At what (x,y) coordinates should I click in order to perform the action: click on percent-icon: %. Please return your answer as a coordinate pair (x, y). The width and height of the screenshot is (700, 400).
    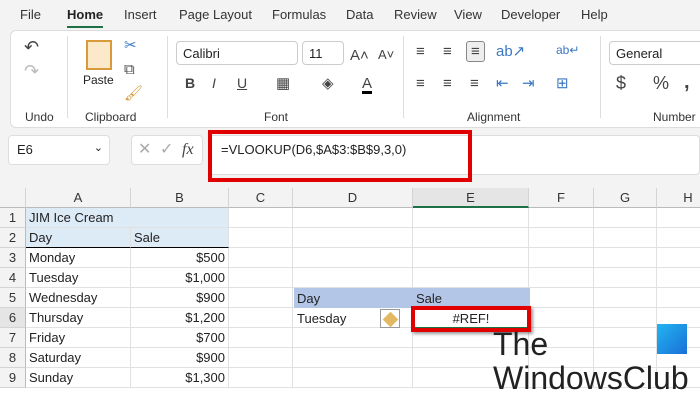
    Looking at the image, I should click on (661, 83).